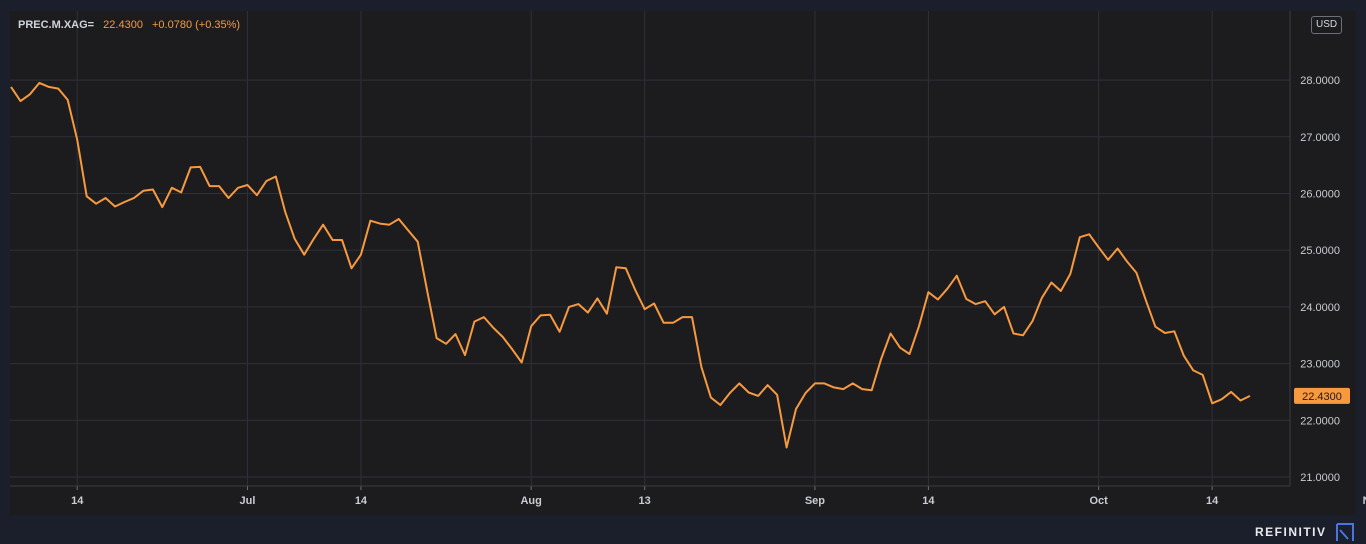  I want to click on last-value-label: 22.4300, so click(1322, 397).